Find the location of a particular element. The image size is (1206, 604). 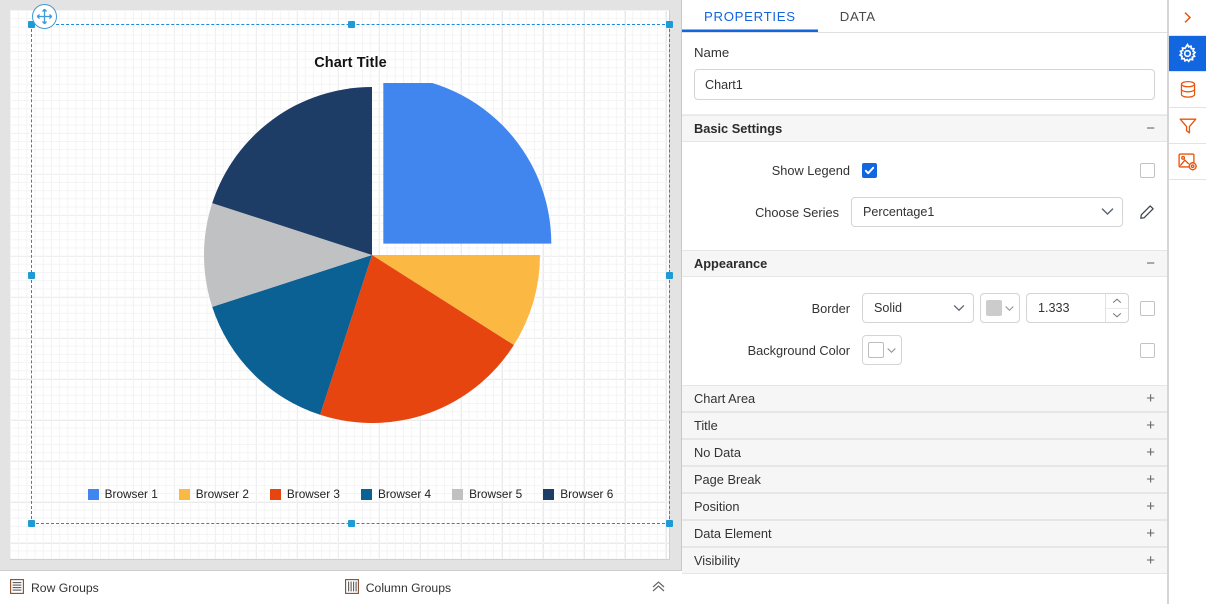

name-input is located at coordinates (924, 84).